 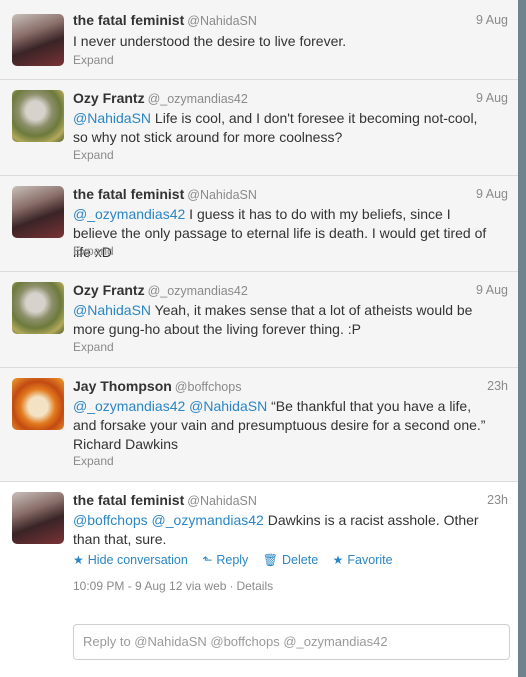 I want to click on tweet-header: the fatal feminist @NahidaSN 23h, so click(x=290, y=501).